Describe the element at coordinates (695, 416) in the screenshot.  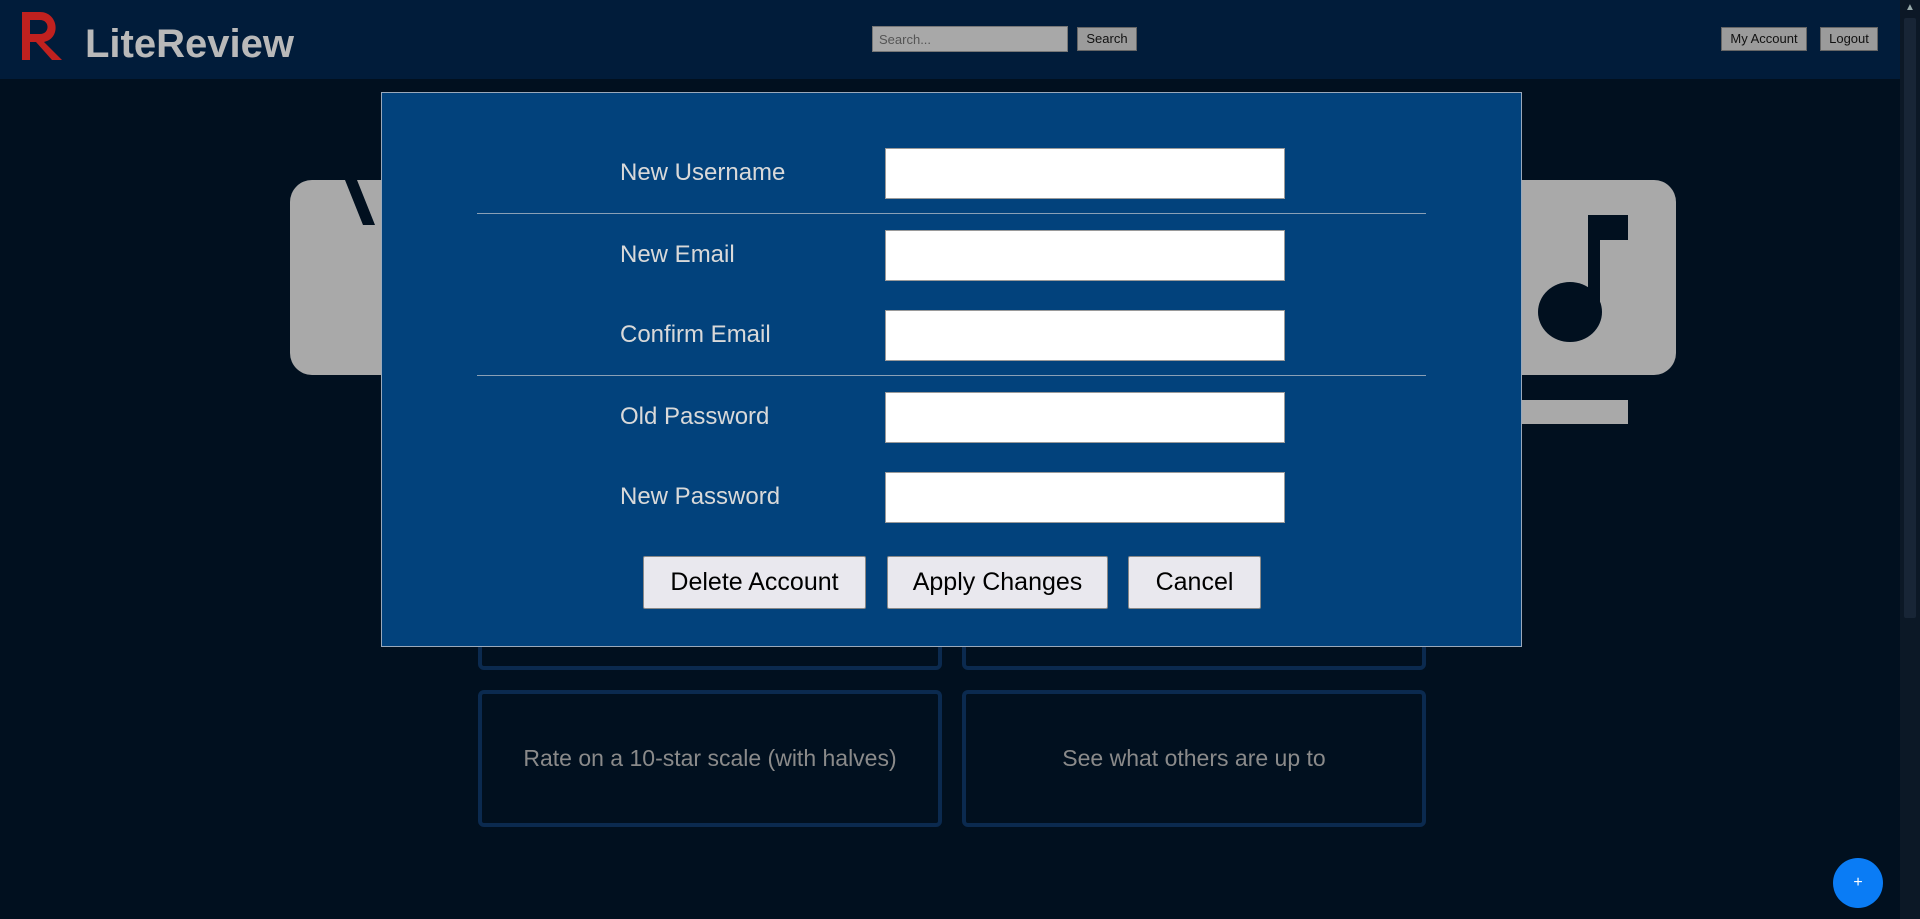
I see `old-password-label: Old Password` at that location.